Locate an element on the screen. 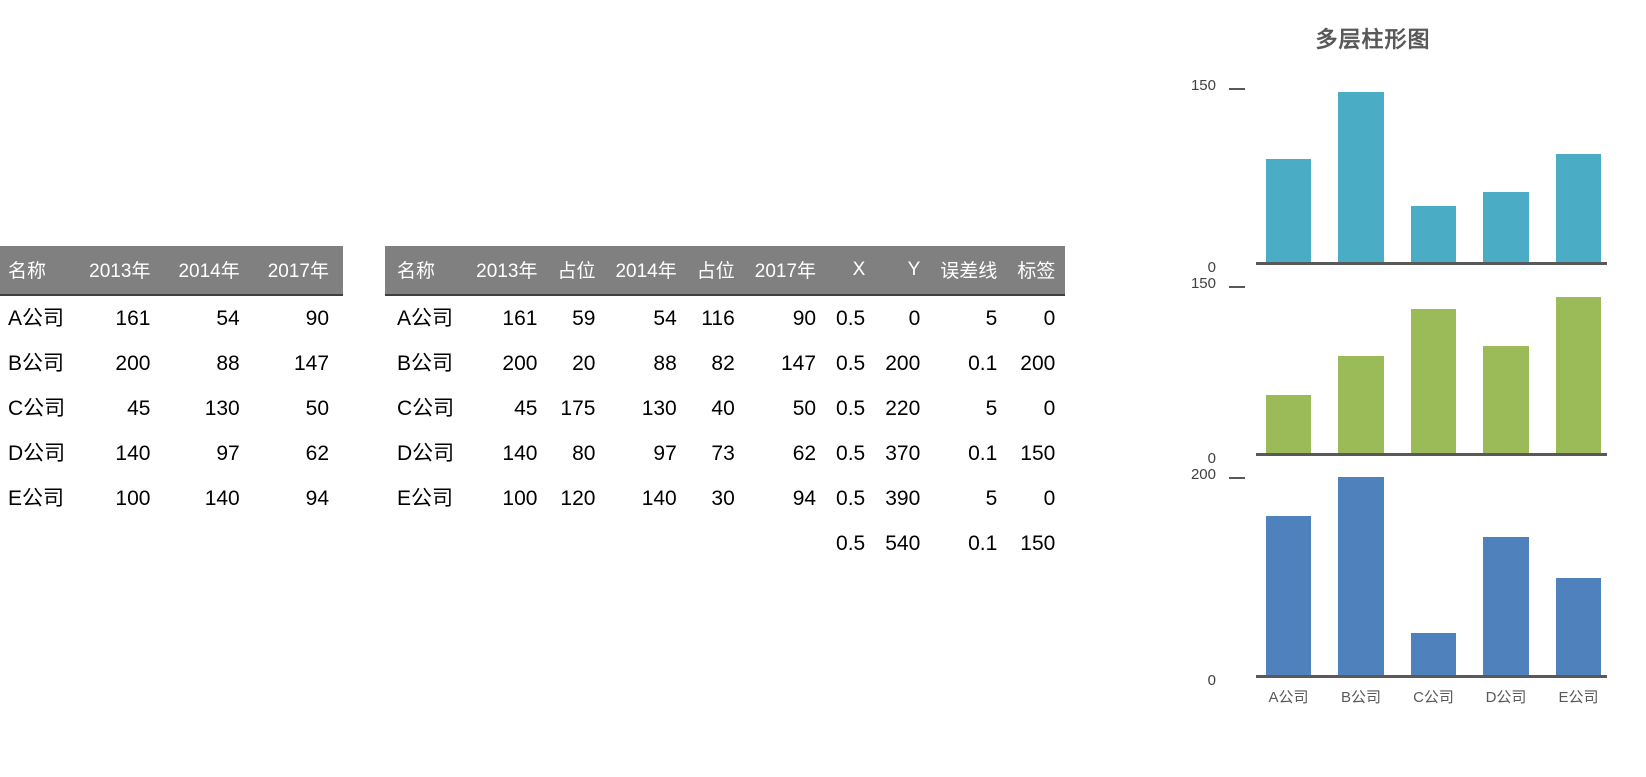 The height and width of the screenshot is (777, 1646). chart-panel-2017: 150 0 is located at coordinates (1373, 176).